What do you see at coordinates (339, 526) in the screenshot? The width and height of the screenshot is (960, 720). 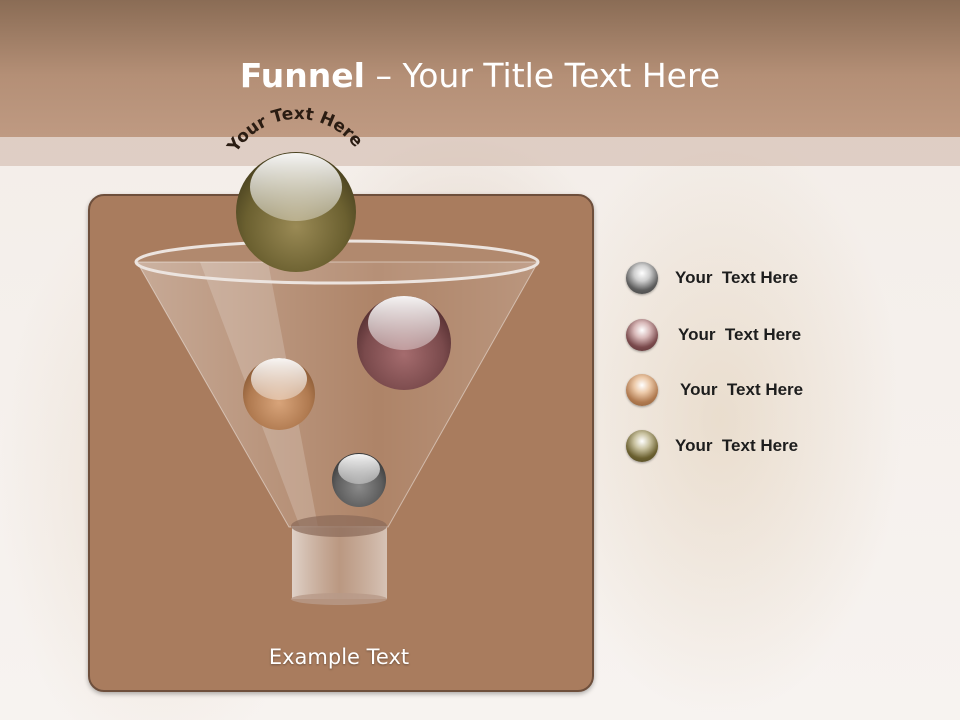 I see `funnel-spout-top` at bounding box center [339, 526].